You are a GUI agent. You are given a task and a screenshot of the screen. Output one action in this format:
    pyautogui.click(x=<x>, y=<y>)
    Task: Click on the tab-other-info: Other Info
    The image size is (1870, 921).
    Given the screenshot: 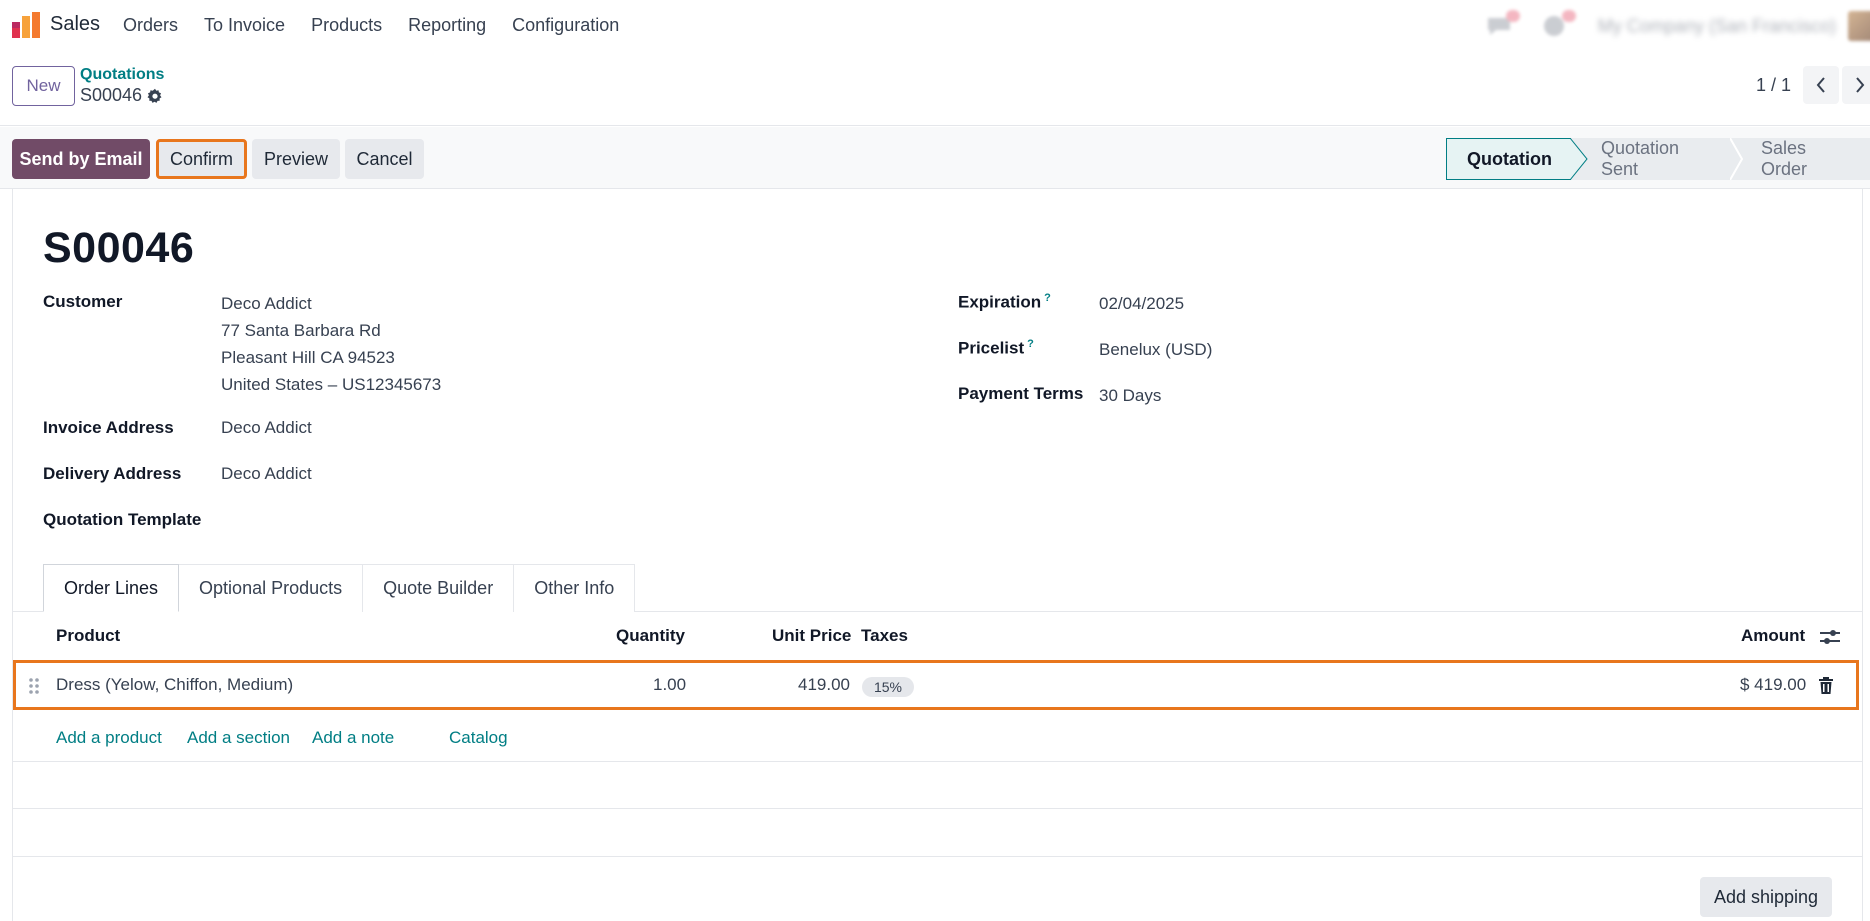 What is the action you would take?
    pyautogui.click(x=575, y=588)
    